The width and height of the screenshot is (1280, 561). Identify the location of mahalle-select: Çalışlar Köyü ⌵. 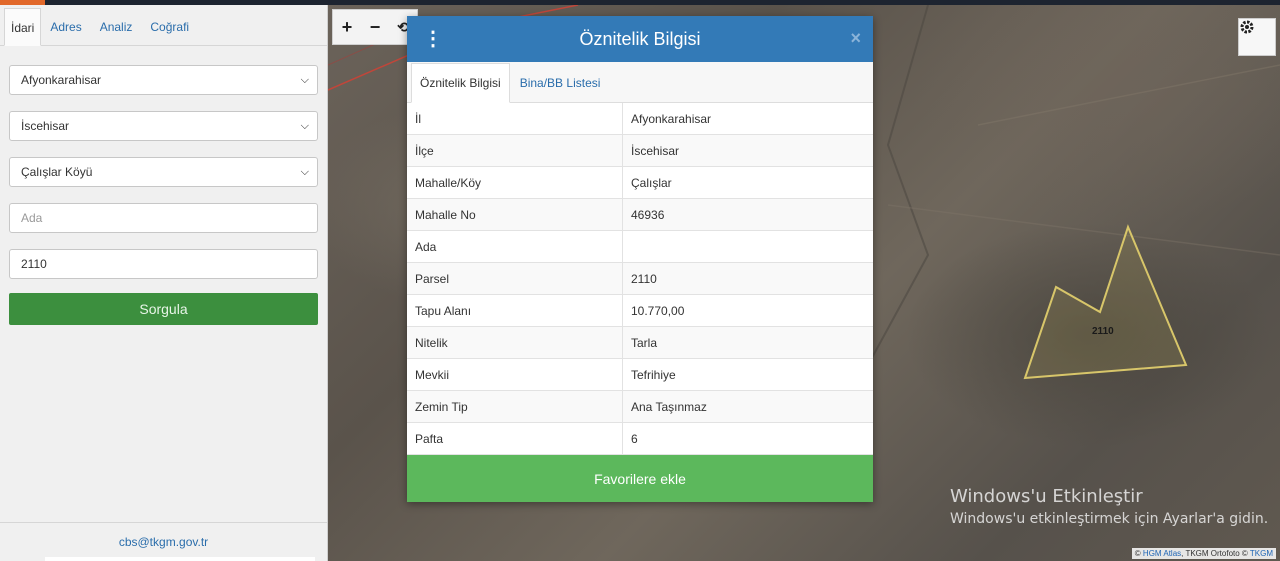
(163, 172).